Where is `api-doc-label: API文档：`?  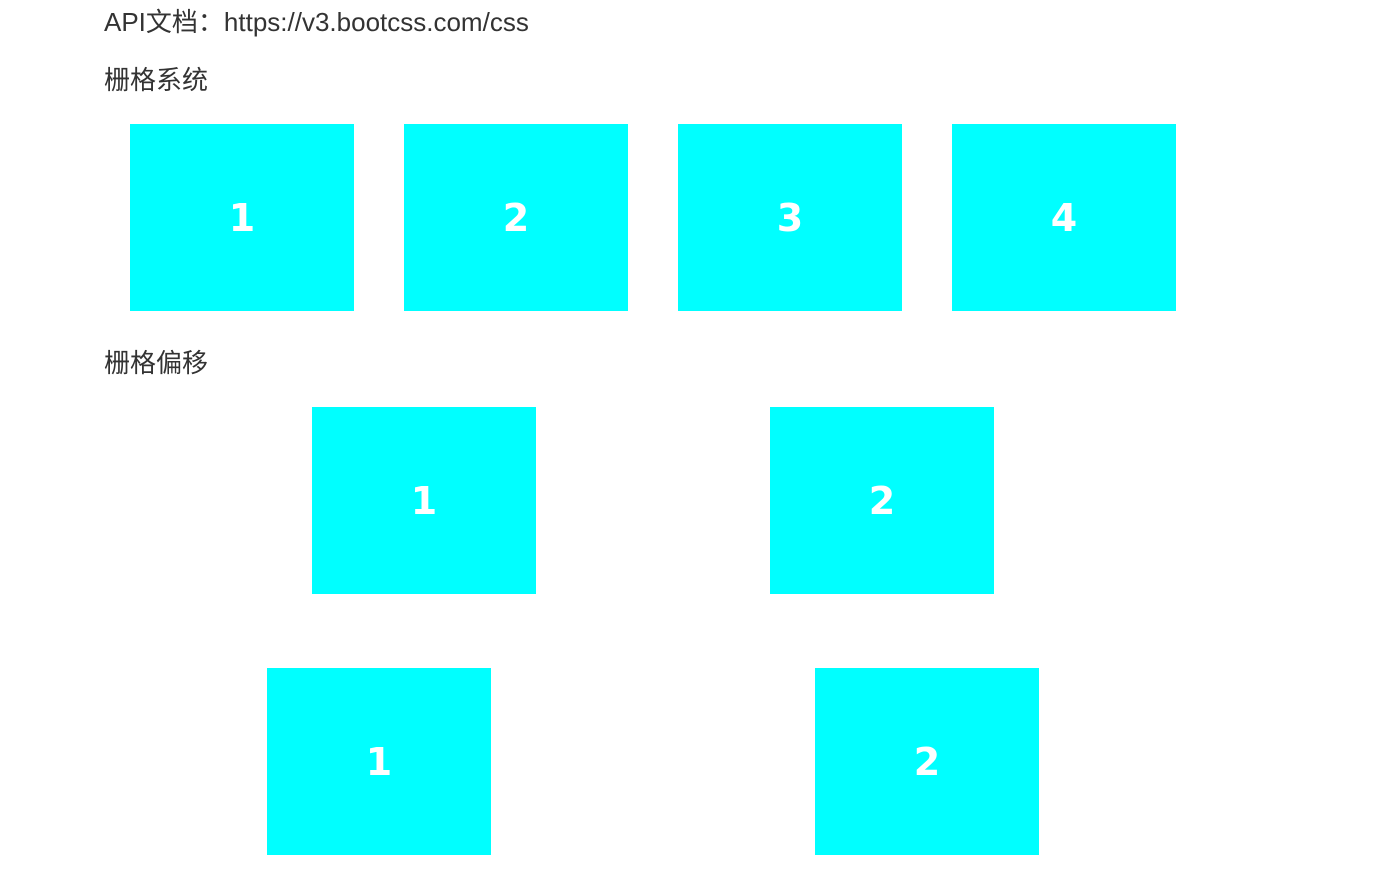 api-doc-label: API文档： is located at coordinates (164, 22).